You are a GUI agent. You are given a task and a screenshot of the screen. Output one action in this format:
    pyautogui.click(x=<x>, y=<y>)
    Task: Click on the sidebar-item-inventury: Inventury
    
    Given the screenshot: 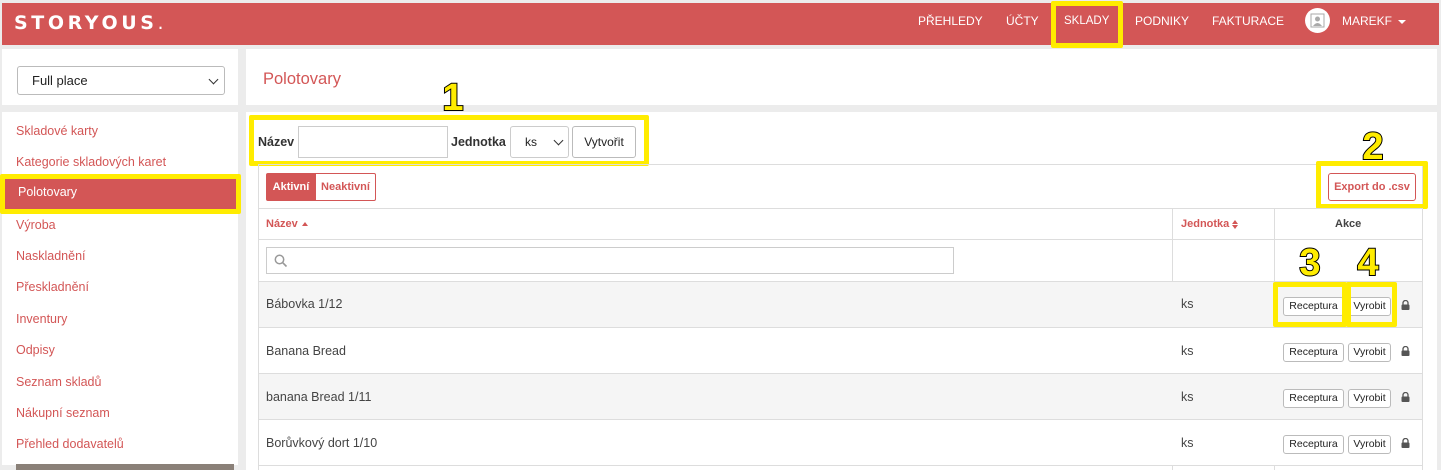 What is the action you would take?
    pyautogui.click(x=41, y=319)
    